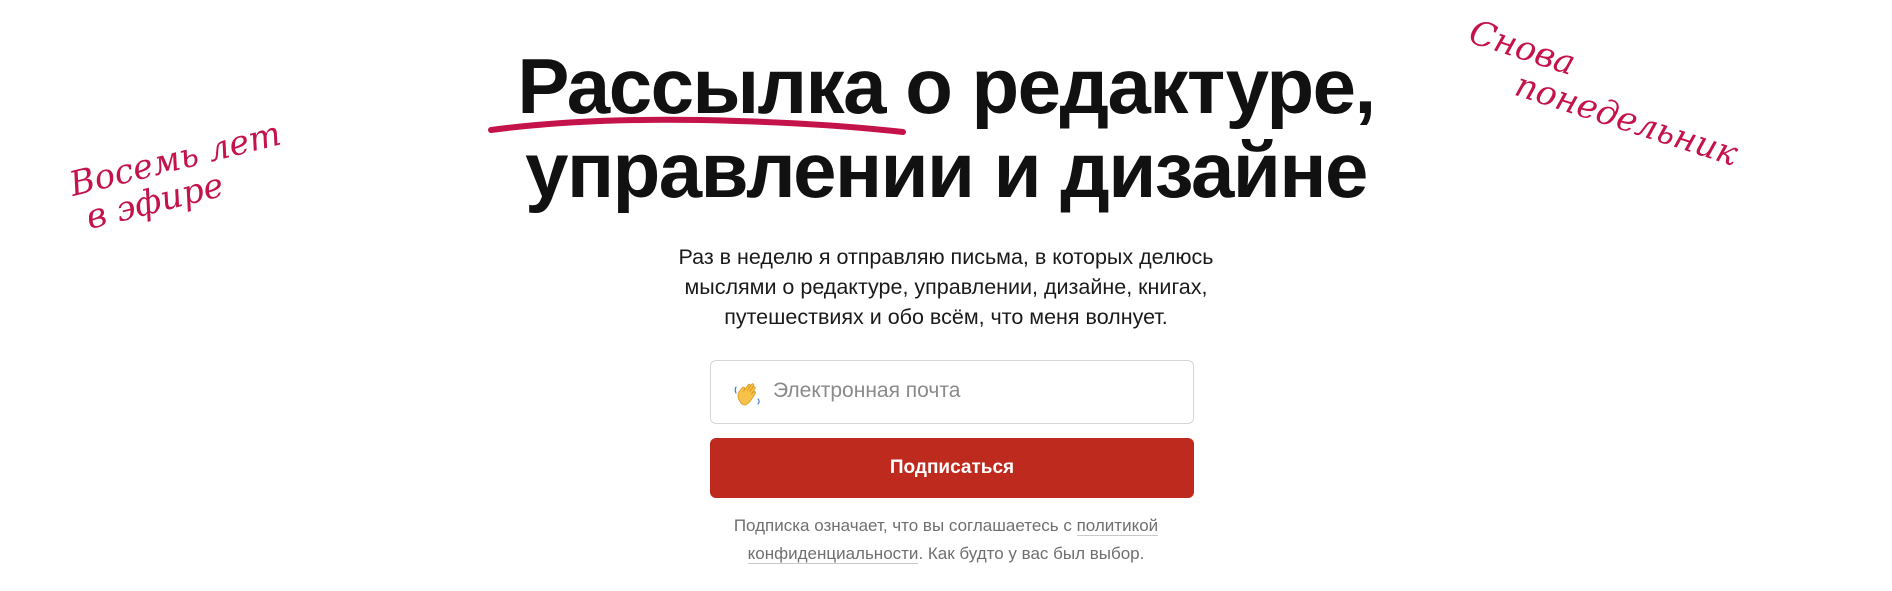 Image resolution: width=1892 pixels, height=591 pixels. I want to click on subscribe-button: Подписаться, so click(952, 468).